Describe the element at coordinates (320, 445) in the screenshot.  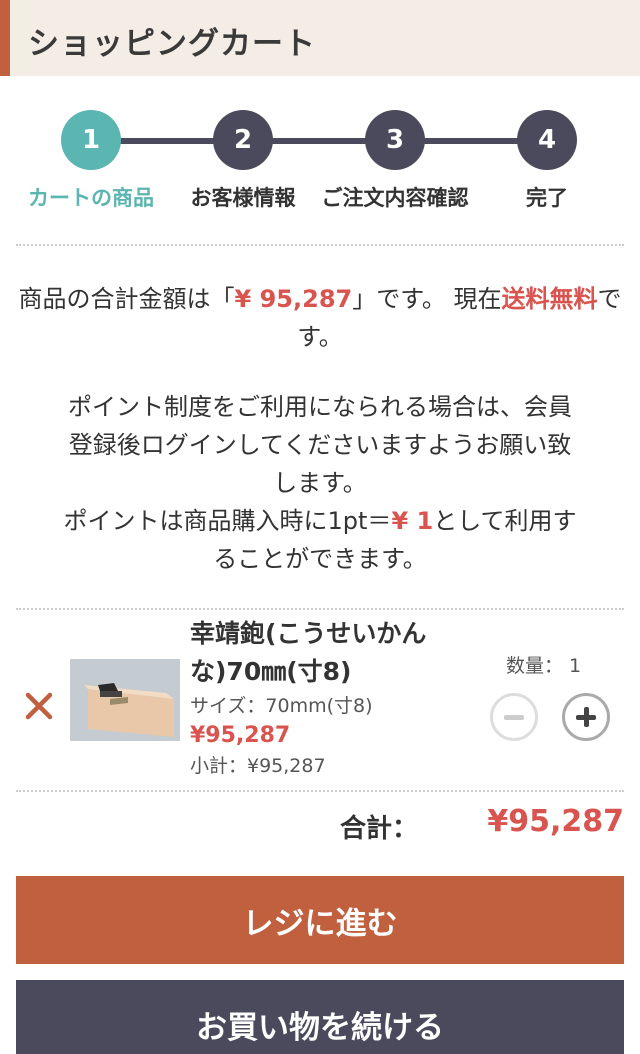
I see `points-text: 登録後ログインしてくださいますようお願い致` at that location.